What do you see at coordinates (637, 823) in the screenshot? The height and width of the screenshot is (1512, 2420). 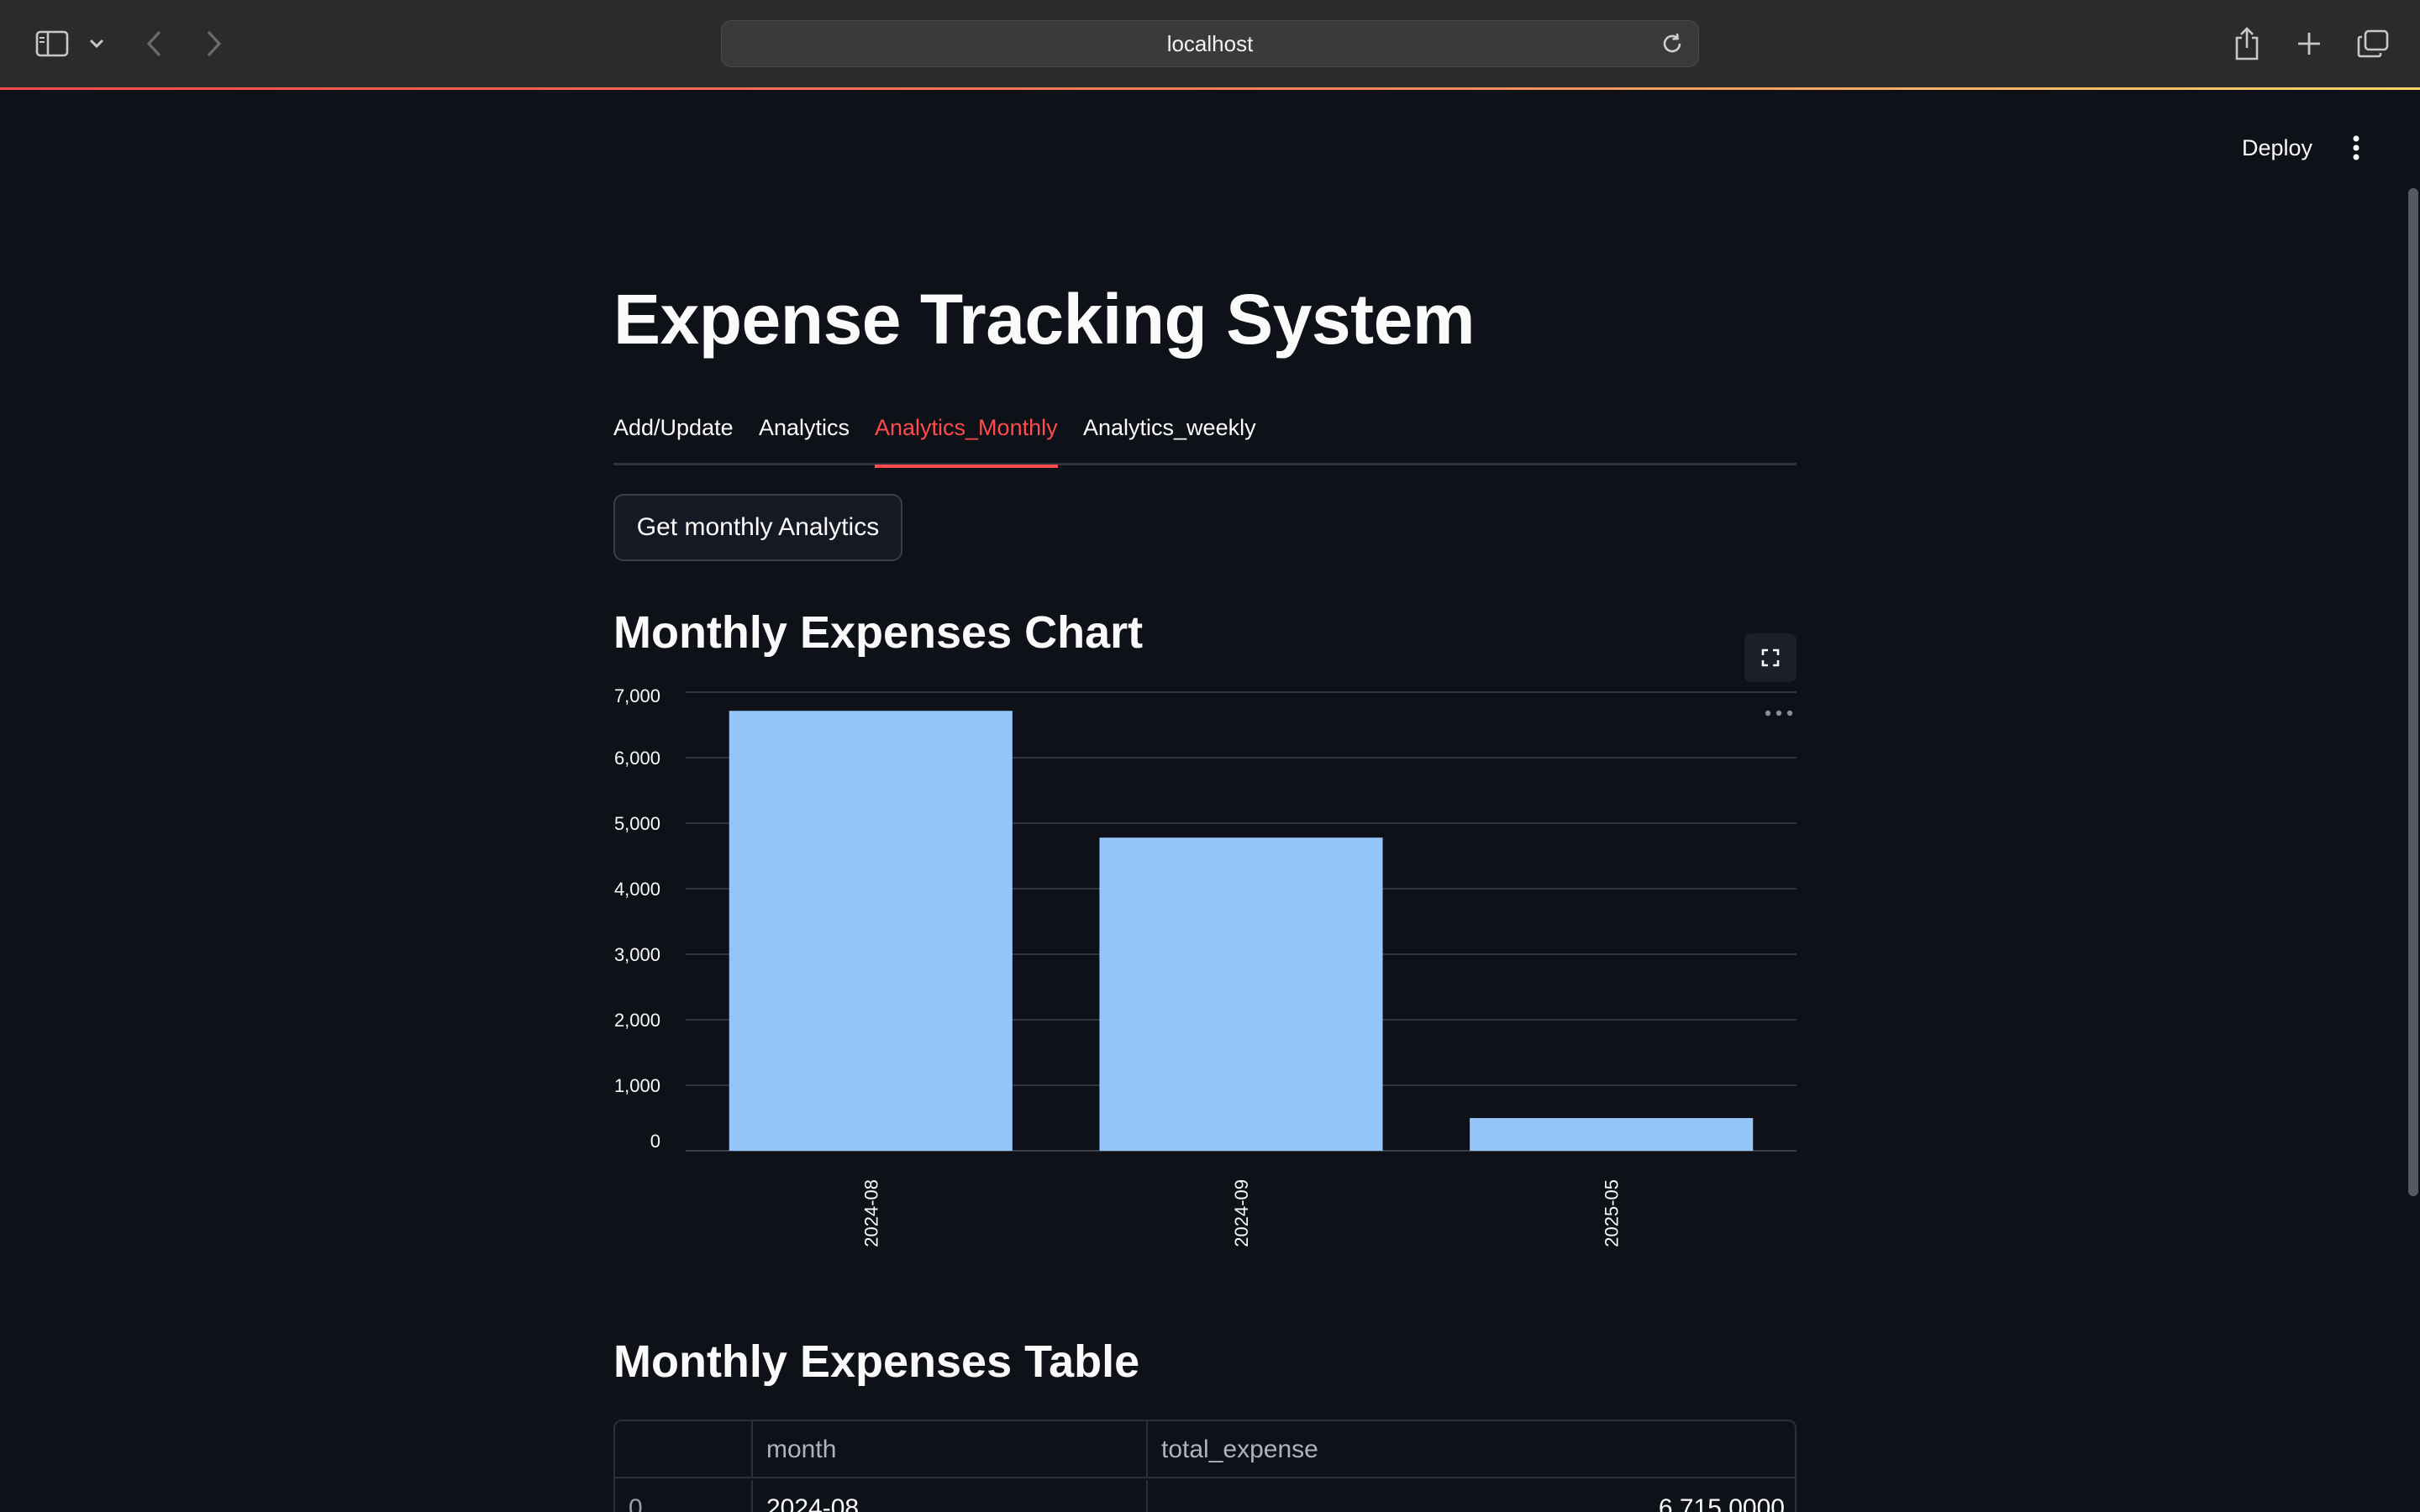 I see `y-tick-label: 5,000` at bounding box center [637, 823].